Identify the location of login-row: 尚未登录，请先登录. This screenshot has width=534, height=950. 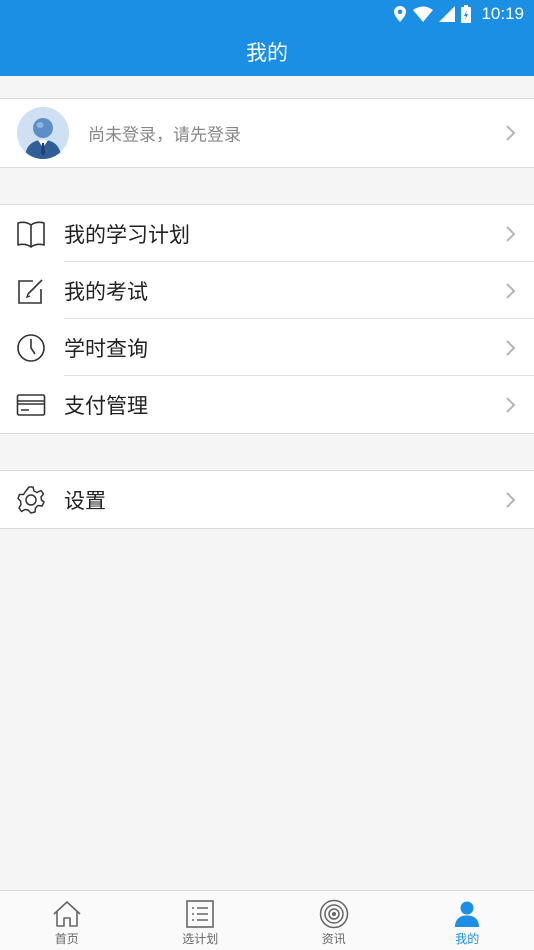
(267, 133).